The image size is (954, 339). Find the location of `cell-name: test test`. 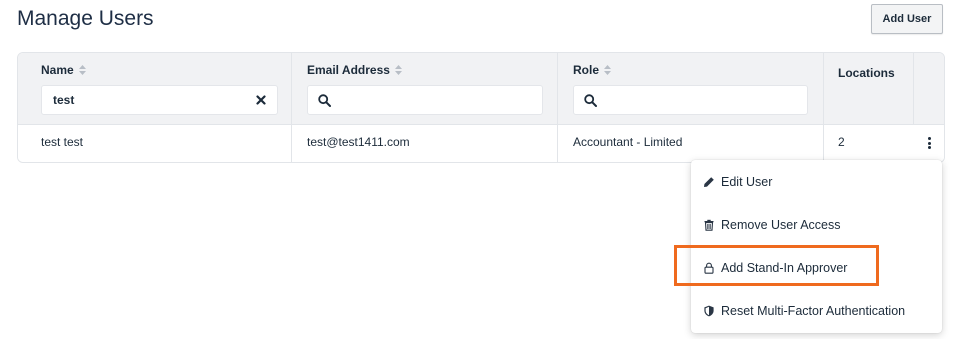

cell-name: test test is located at coordinates (62, 142).